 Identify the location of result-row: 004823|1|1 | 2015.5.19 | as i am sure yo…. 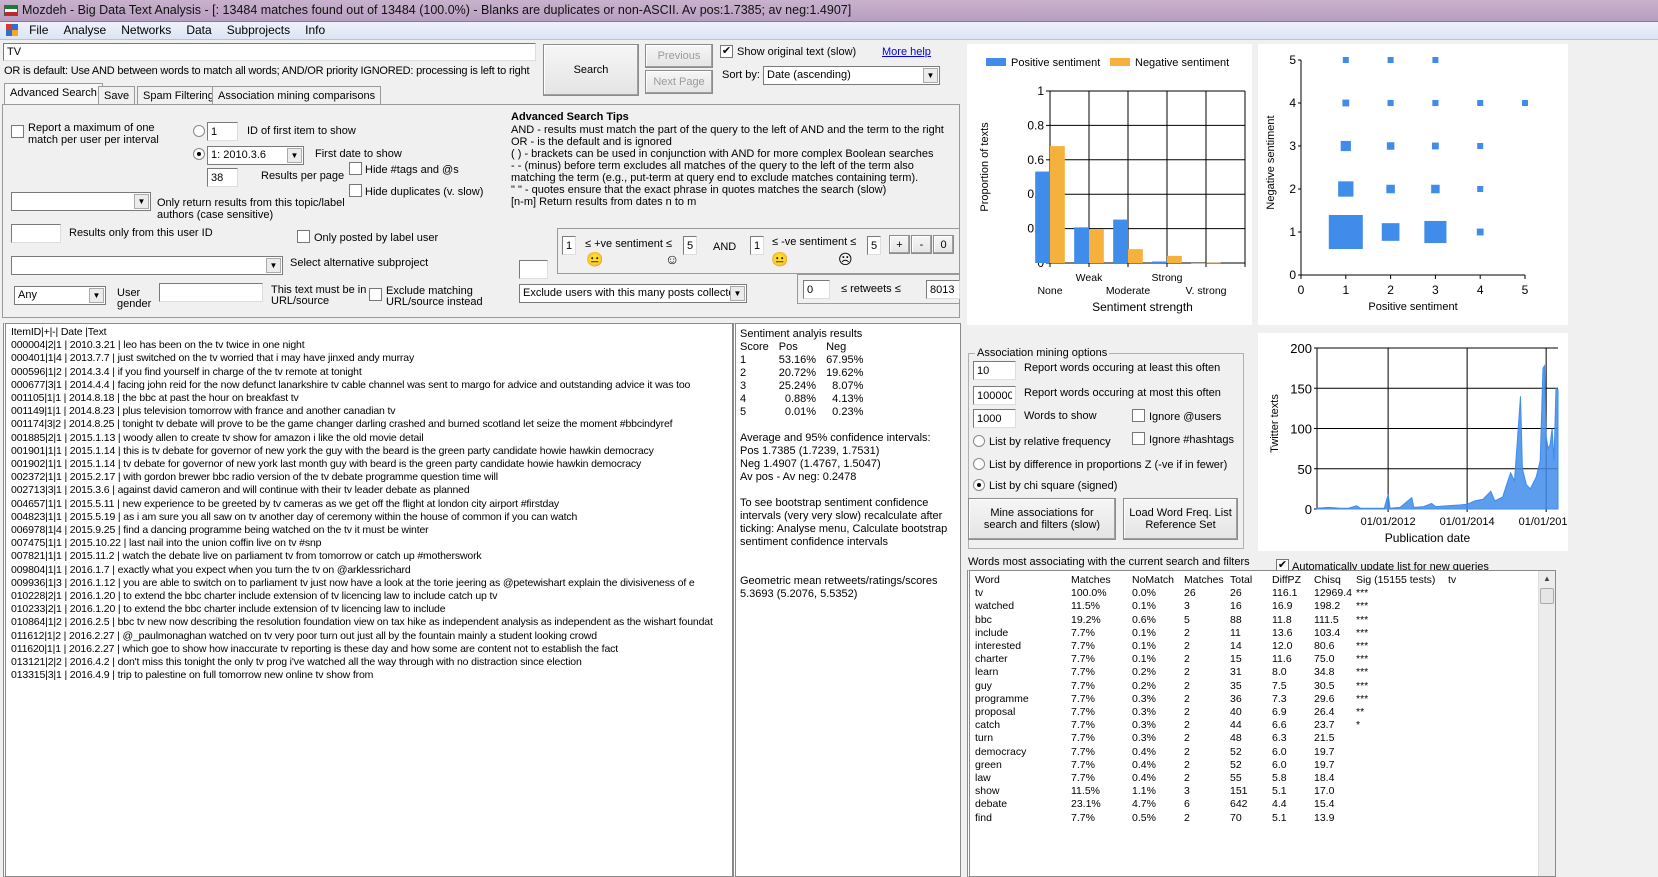
(369, 517).